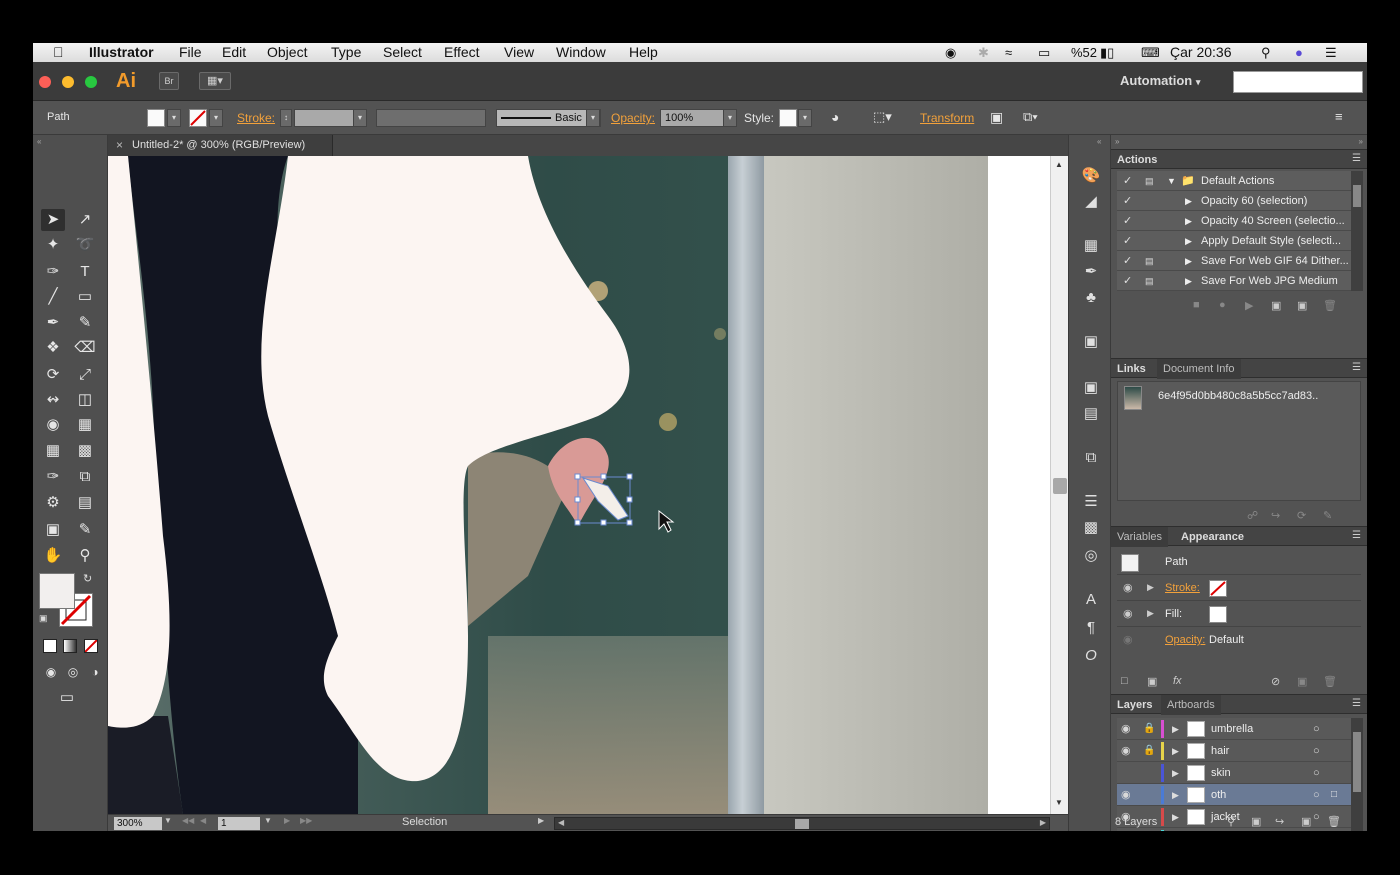  What do you see at coordinates (1140, 537) in the screenshot?
I see `tab-variables: Variables` at bounding box center [1140, 537].